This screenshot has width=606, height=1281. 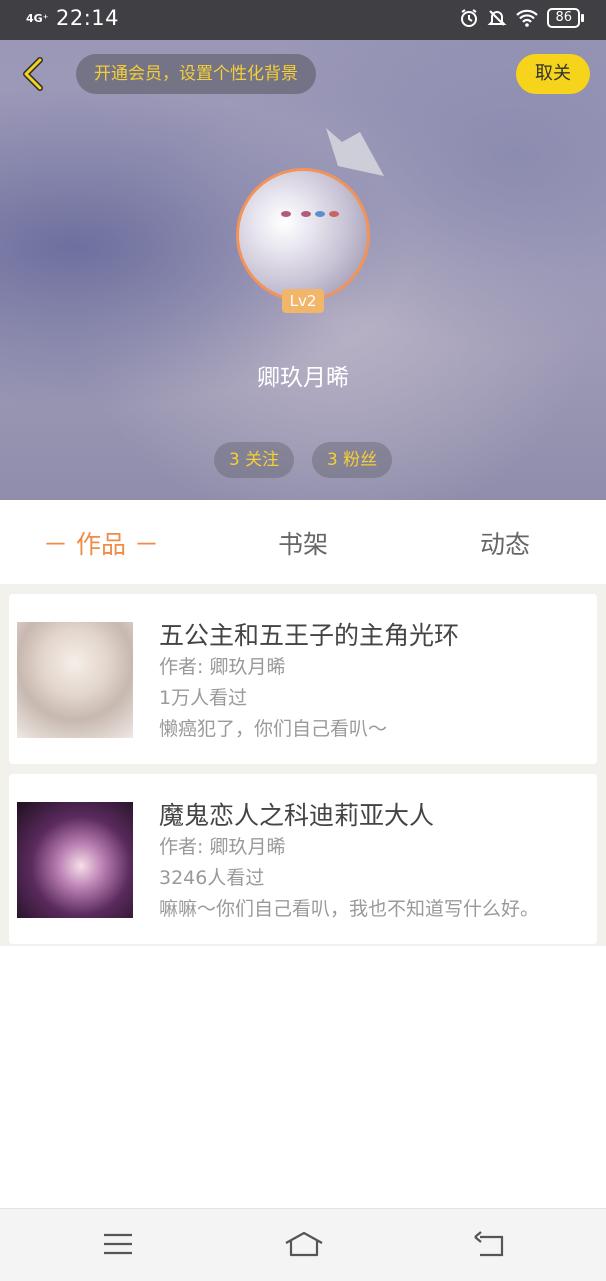 What do you see at coordinates (34, 74) in the screenshot?
I see `back-chevron-icon` at bounding box center [34, 74].